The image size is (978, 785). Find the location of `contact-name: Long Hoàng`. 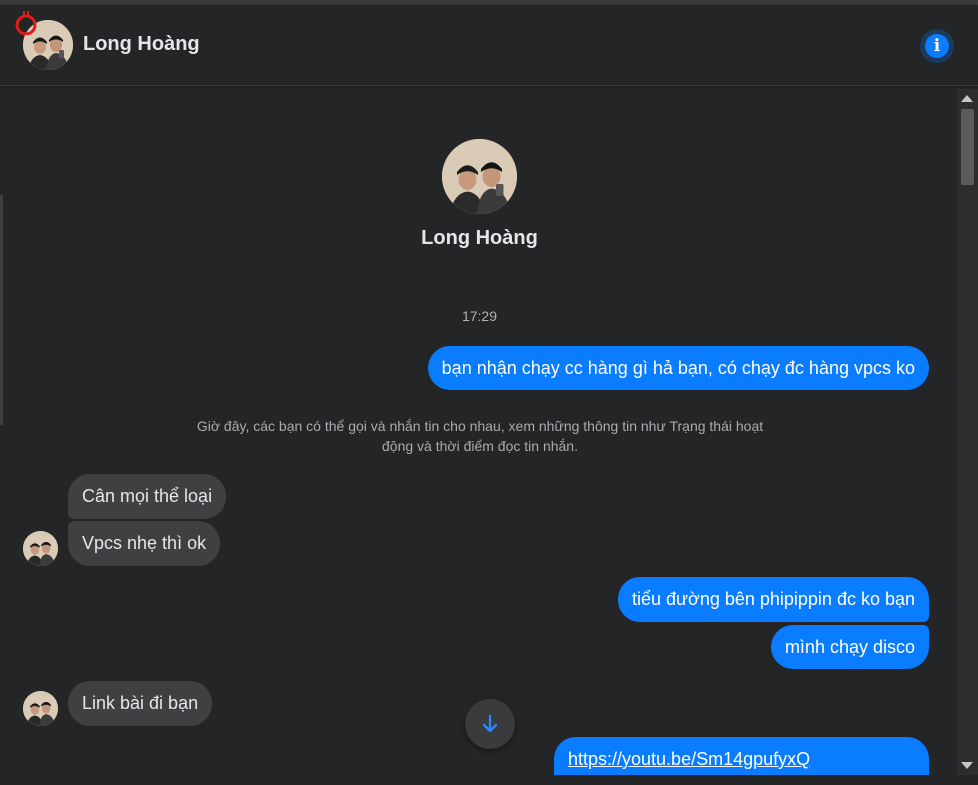

contact-name: Long Hoàng is located at coordinates (141, 44).